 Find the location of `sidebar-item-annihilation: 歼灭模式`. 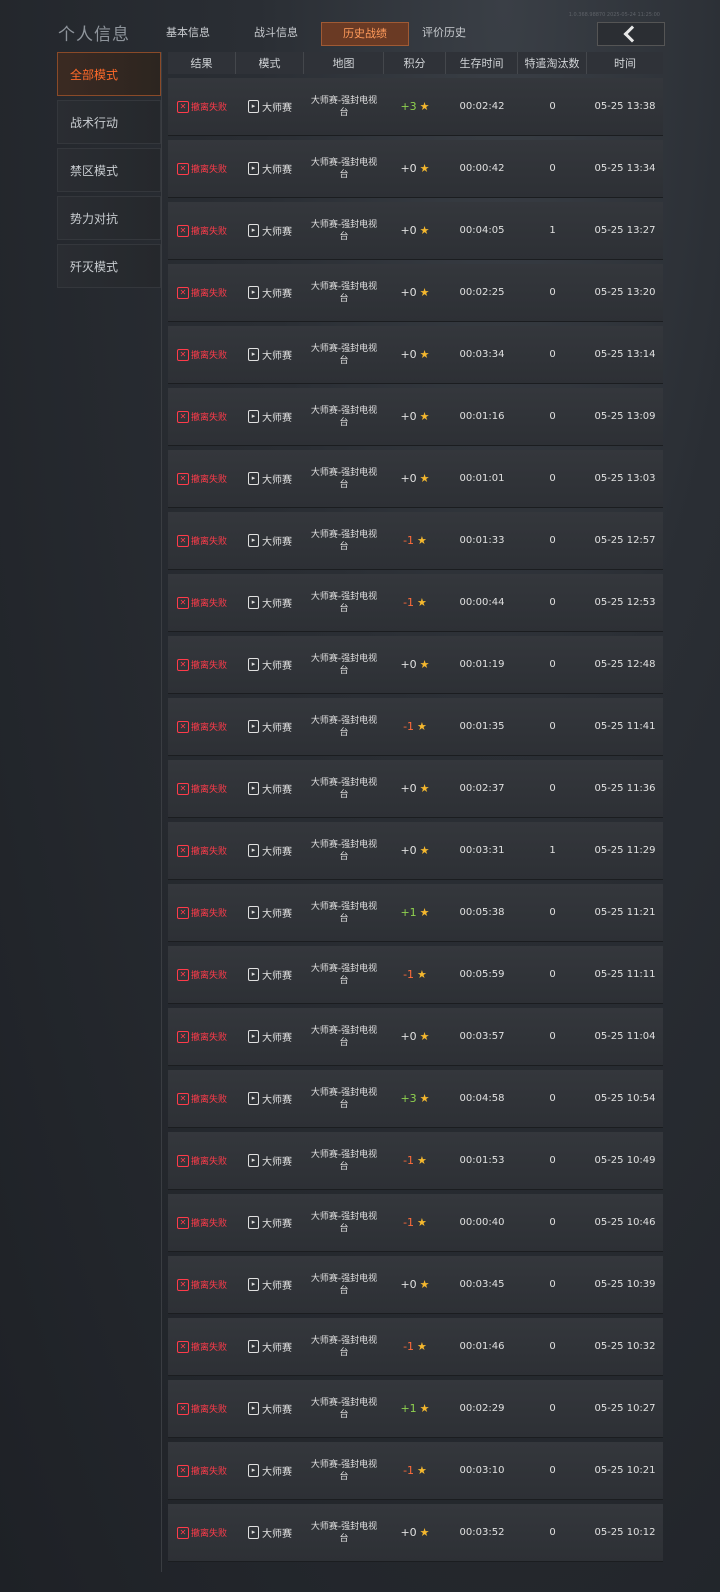

sidebar-item-annihilation: 歼灭模式 is located at coordinates (109, 266).